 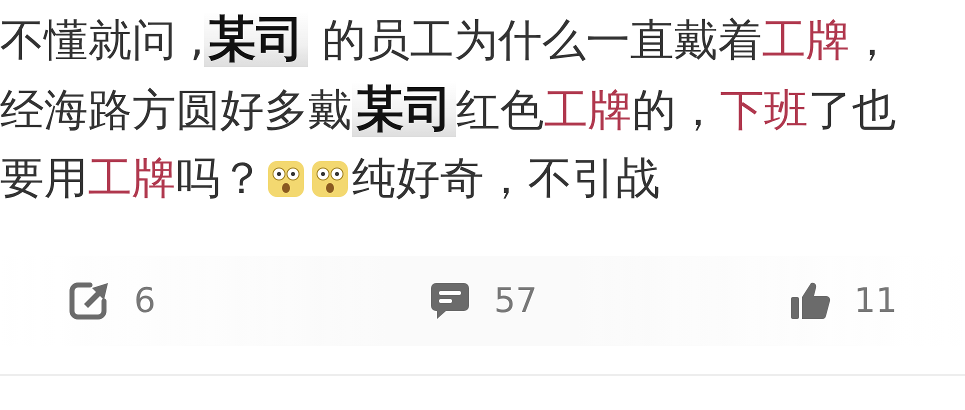 What do you see at coordinates (145, 301) in the screenshot?
I see `count-label: 6` at bounding box center [145, 301].